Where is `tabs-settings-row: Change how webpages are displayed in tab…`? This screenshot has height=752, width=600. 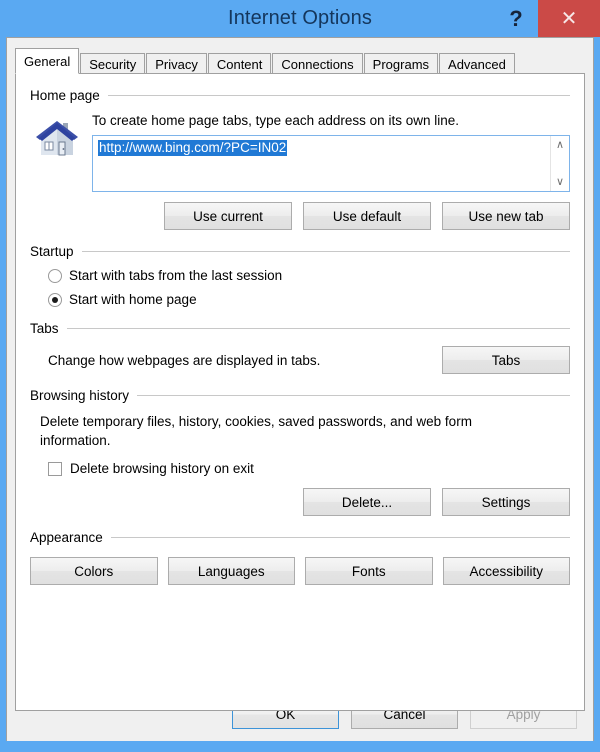 tabs-settings-row: Change how webpages are displayed in tab… is located at coordinates (300, 360).